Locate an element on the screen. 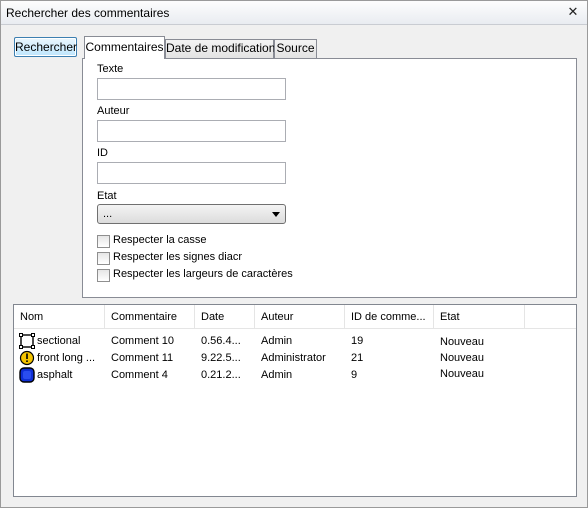  window-title: Rechercher des commentaires is located at coordinates (88, 13).